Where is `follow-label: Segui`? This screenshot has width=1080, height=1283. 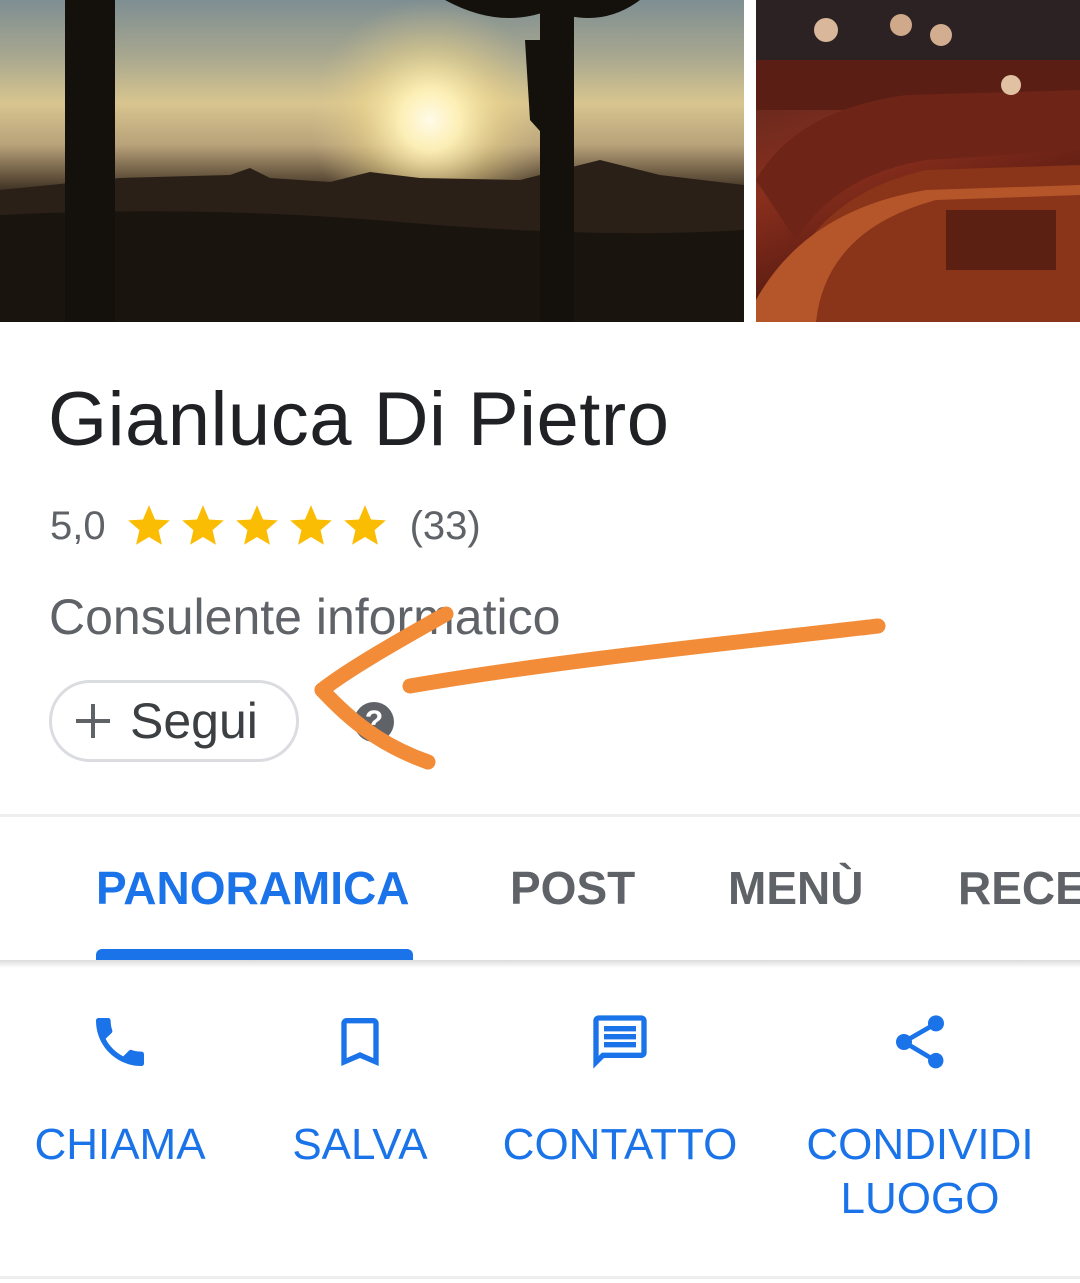 follow-label: Segui is located at coordinates (194, 721).